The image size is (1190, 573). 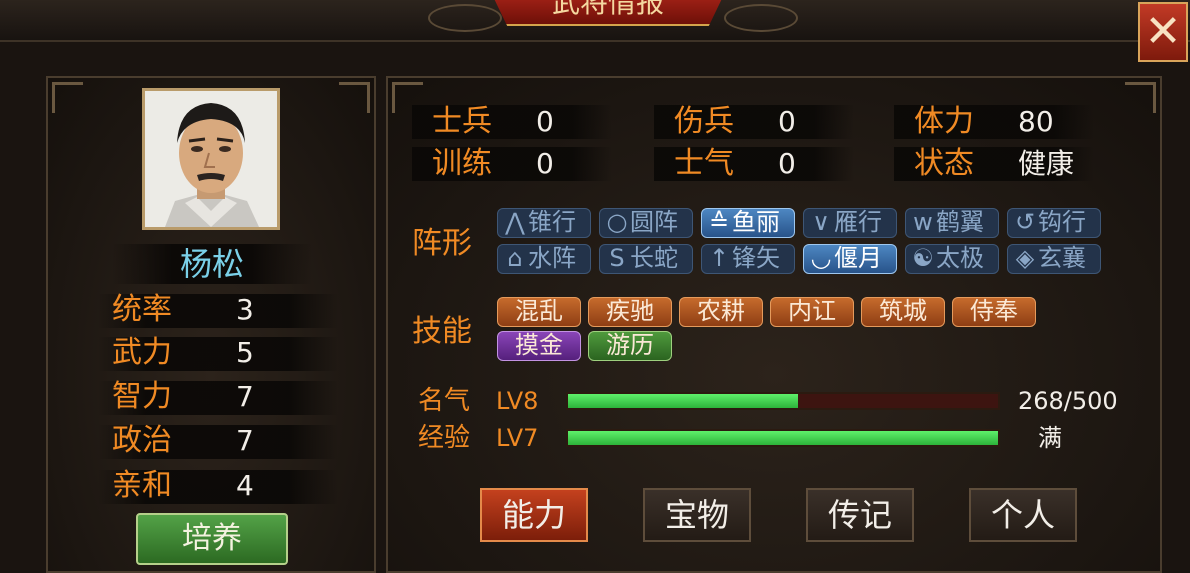 What do you see at coordinates (462, 121) in the screenshot?
I see `troop-stat-label: 士兵` at bounding box center [462, 121].